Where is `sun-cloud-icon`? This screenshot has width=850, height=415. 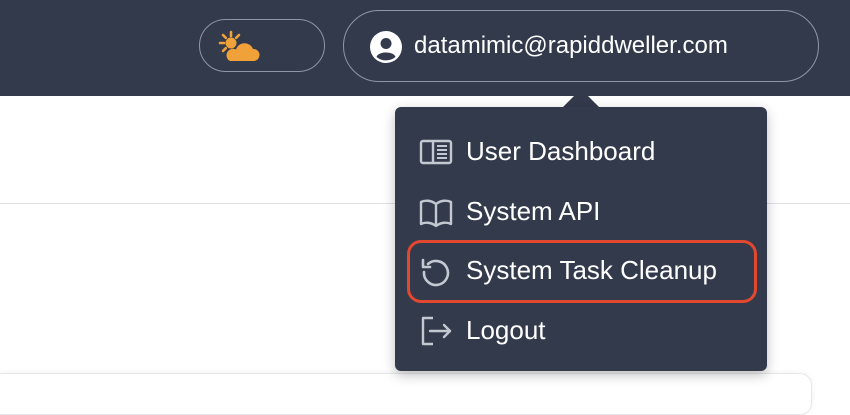
sun-cloud-icon is located at coordinates (239, 45).